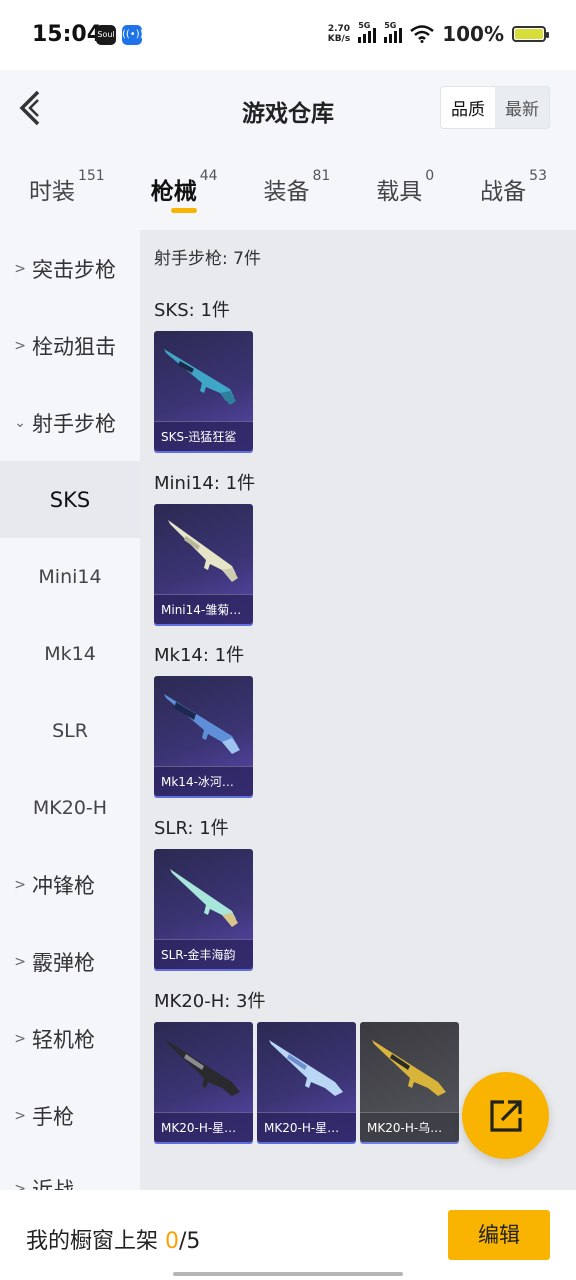  Describe the element at coordinates (70, 499) in the screenshot. I see `sidebar-sub-sks: SKS` at that location.